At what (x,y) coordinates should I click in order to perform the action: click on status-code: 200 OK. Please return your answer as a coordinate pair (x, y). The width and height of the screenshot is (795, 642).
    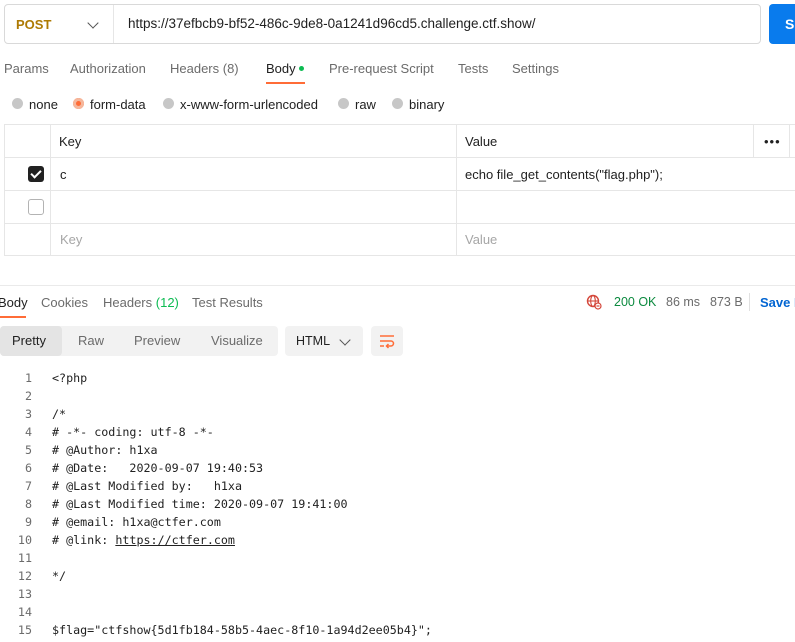
    Looking at the image, I should click on (635, 302).